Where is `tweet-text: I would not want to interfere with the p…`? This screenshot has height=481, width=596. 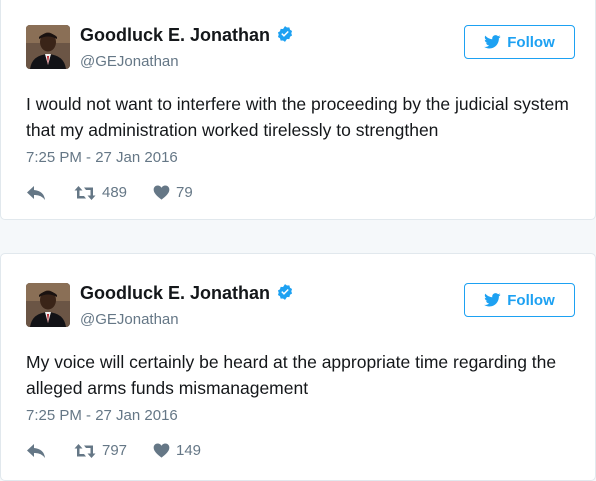 tweet-text: I would not want to interfere with the p… is located at coordinates (297, 117).